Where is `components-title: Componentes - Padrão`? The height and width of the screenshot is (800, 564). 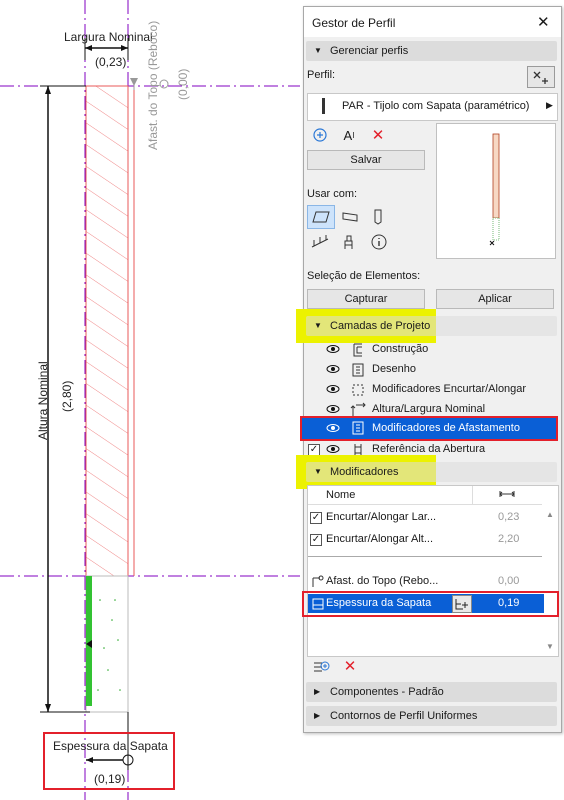
components-title: Componentes - Padrão is located at coordinates (387, 692).